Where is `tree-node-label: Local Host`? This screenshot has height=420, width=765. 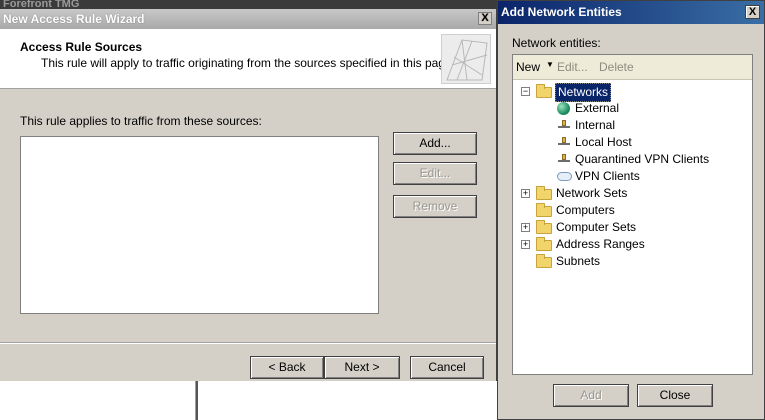 tree-node-label: Local Host is located at coordinates (603, 142).